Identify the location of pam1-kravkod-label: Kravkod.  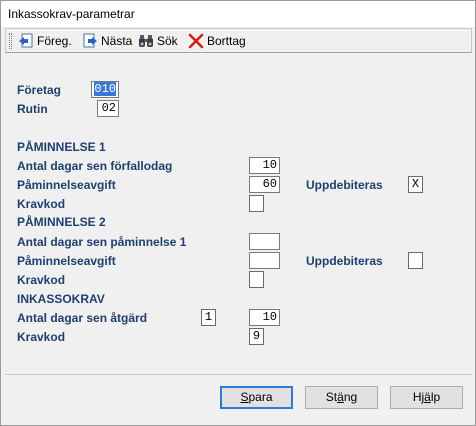
(41, 204).